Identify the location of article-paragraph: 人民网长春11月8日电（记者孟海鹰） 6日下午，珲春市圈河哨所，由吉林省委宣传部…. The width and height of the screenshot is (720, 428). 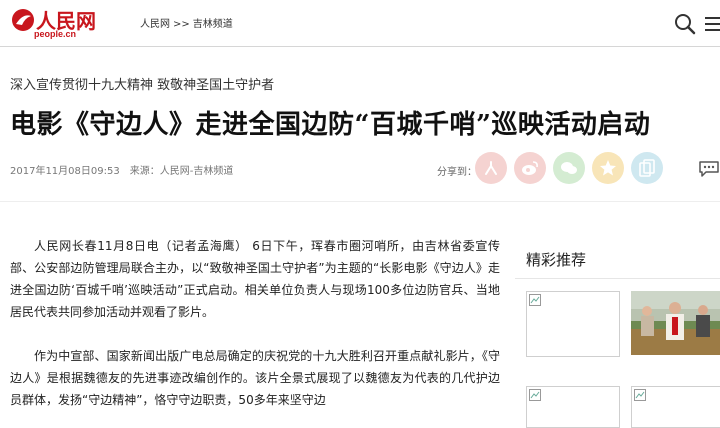
(255, 279).